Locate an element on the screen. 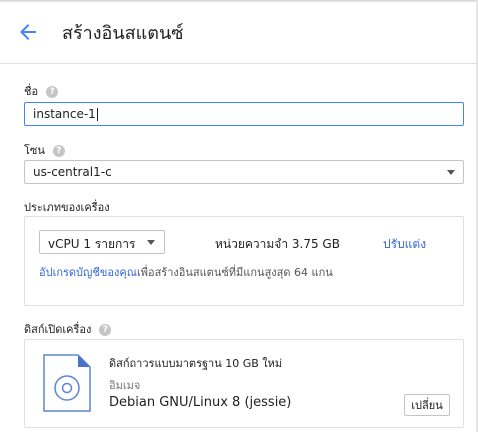 This screenshot has width=478, height=432. name-field-label-row: ชื่อ? is located at coordinates (41, 91).